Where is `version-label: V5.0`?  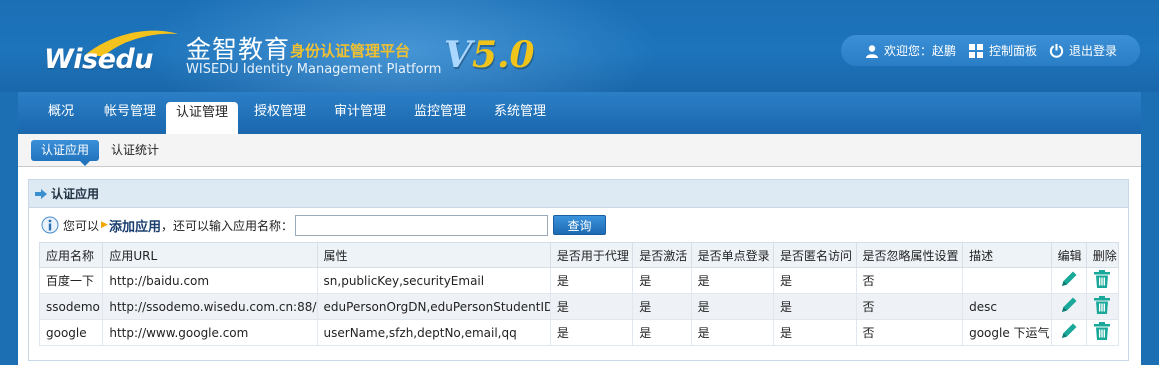 version-label: V5.0 is located at coordinates (489, 55).